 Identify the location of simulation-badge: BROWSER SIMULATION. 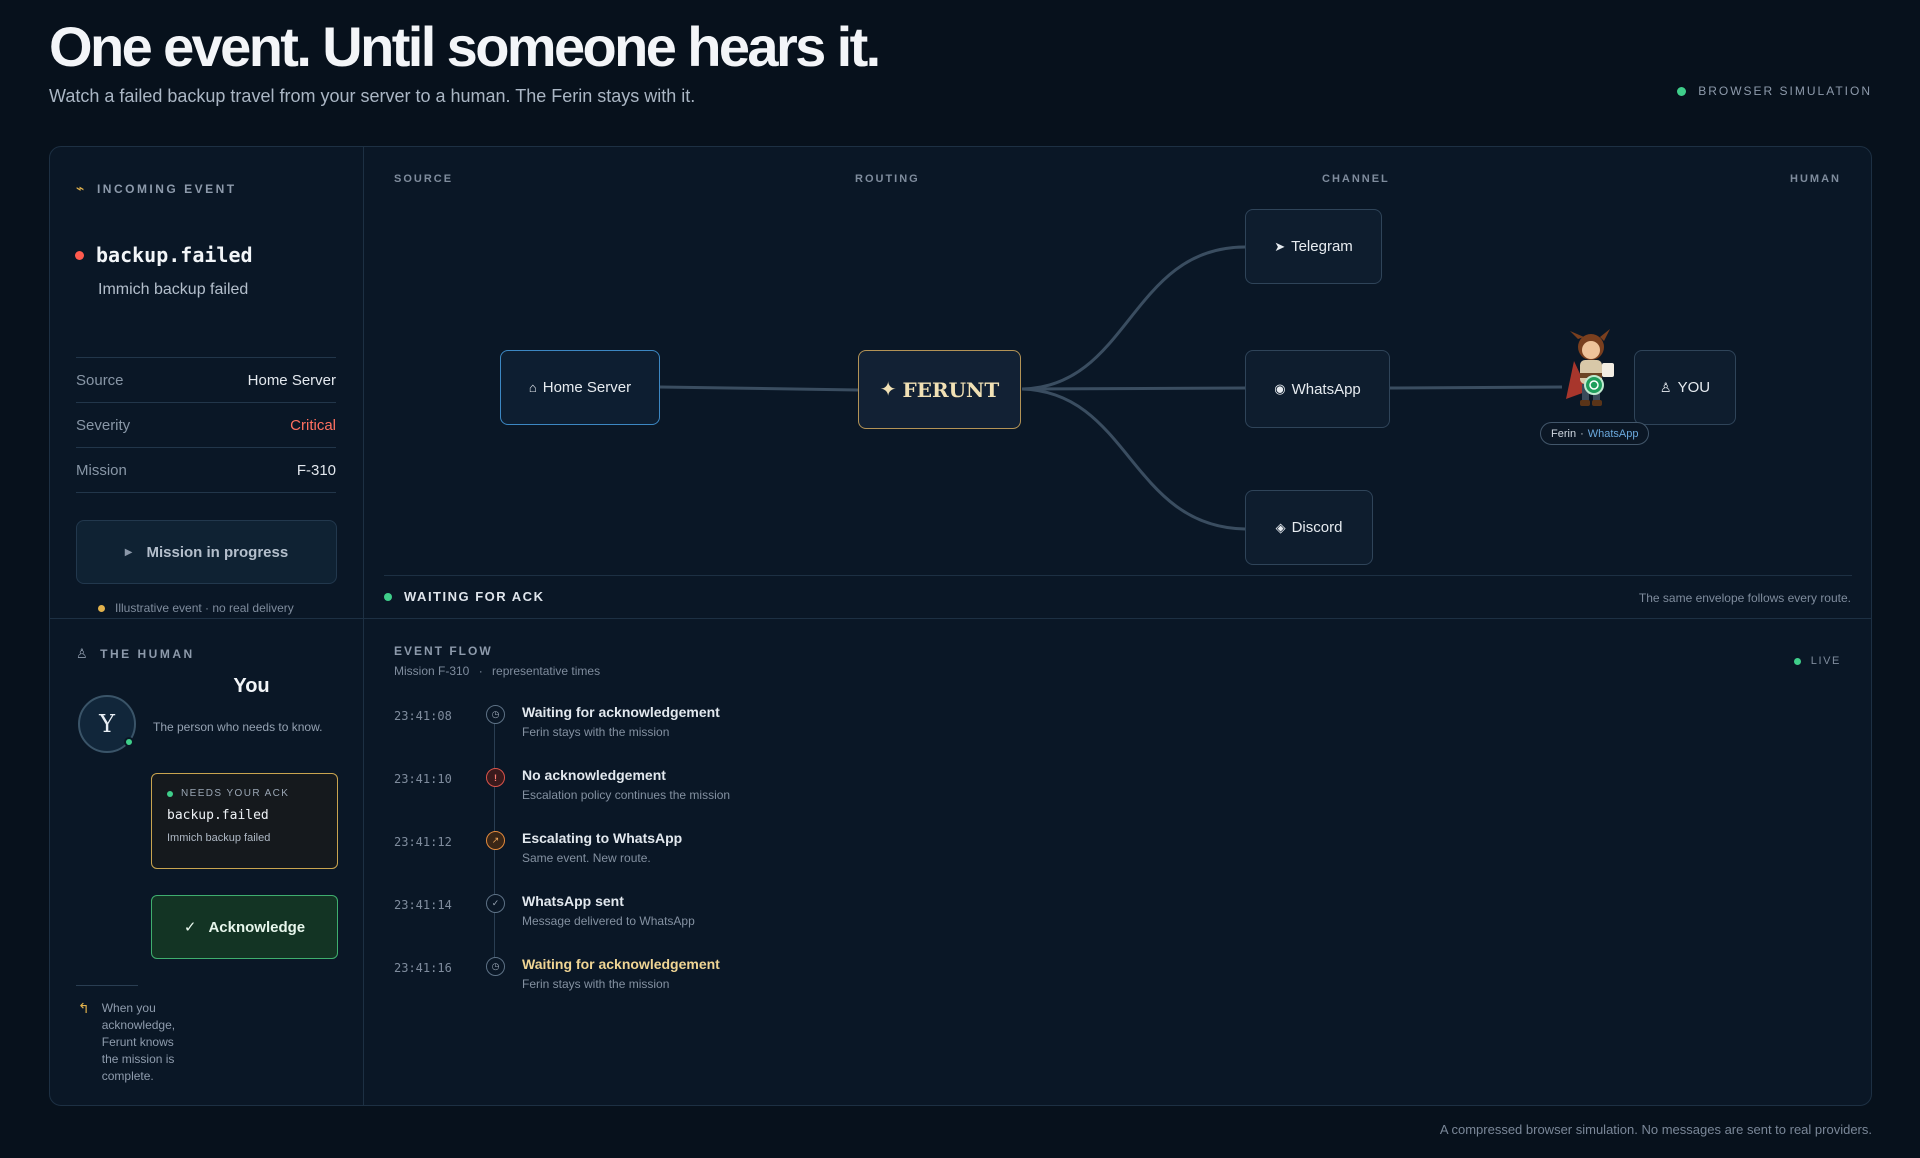
(1774, 91).